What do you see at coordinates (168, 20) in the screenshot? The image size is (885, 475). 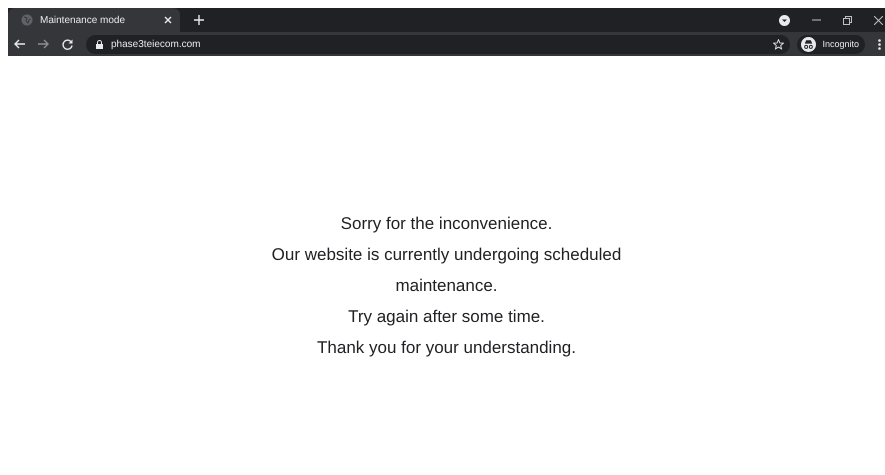 I see `close-icon` at bounding box center [168, 20].